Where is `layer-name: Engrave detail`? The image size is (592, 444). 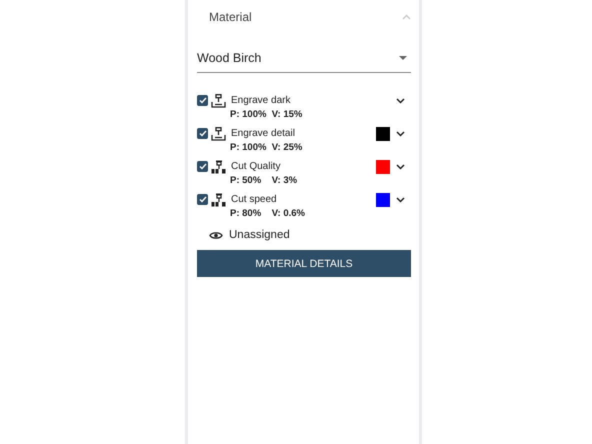
layer-name: Engrave detail is located at coordinates (263, 133).